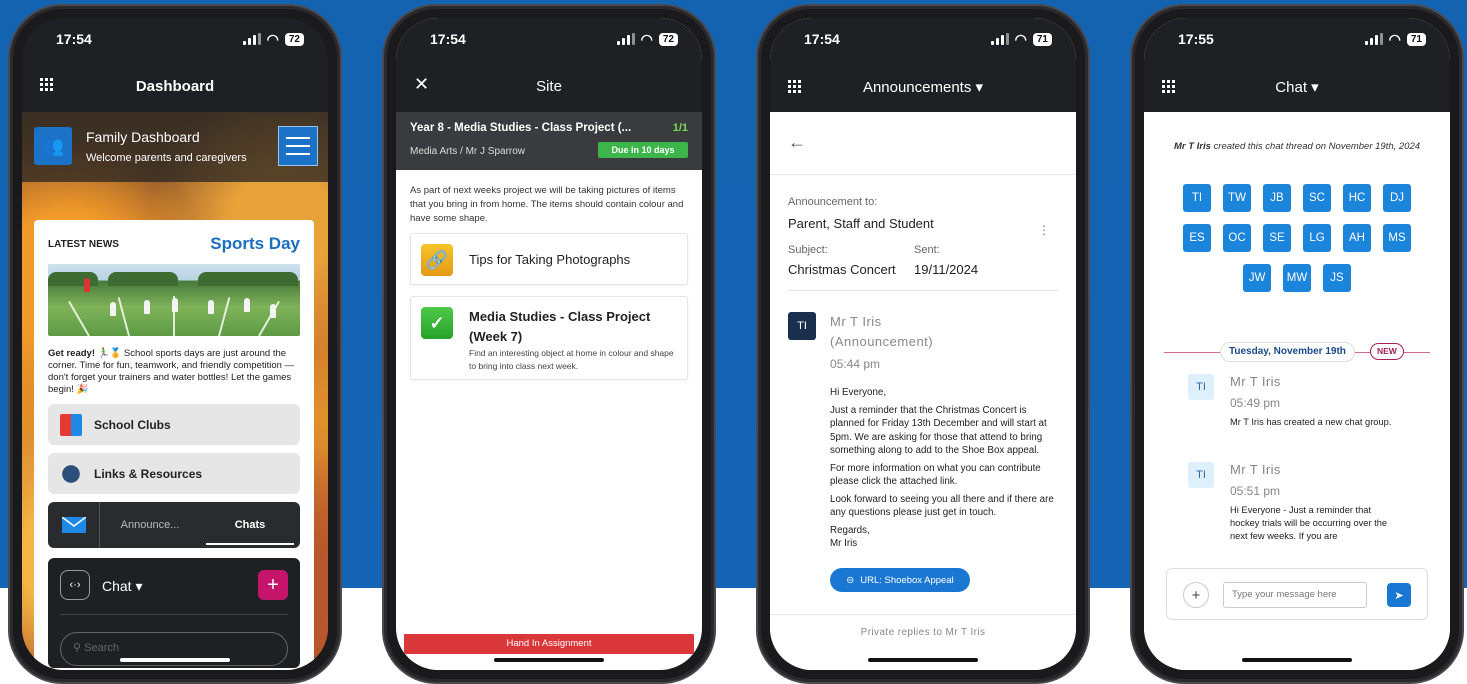 The height and width of the screenshot is (684, 1467). What do you see at coordinates (174, 424) in the screenshot?
I see `school-clubs-button: School Clubs` at bounding box center [174, 424].